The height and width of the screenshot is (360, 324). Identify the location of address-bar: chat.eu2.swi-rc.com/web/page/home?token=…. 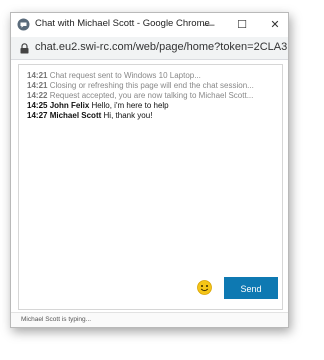
(149, 48).